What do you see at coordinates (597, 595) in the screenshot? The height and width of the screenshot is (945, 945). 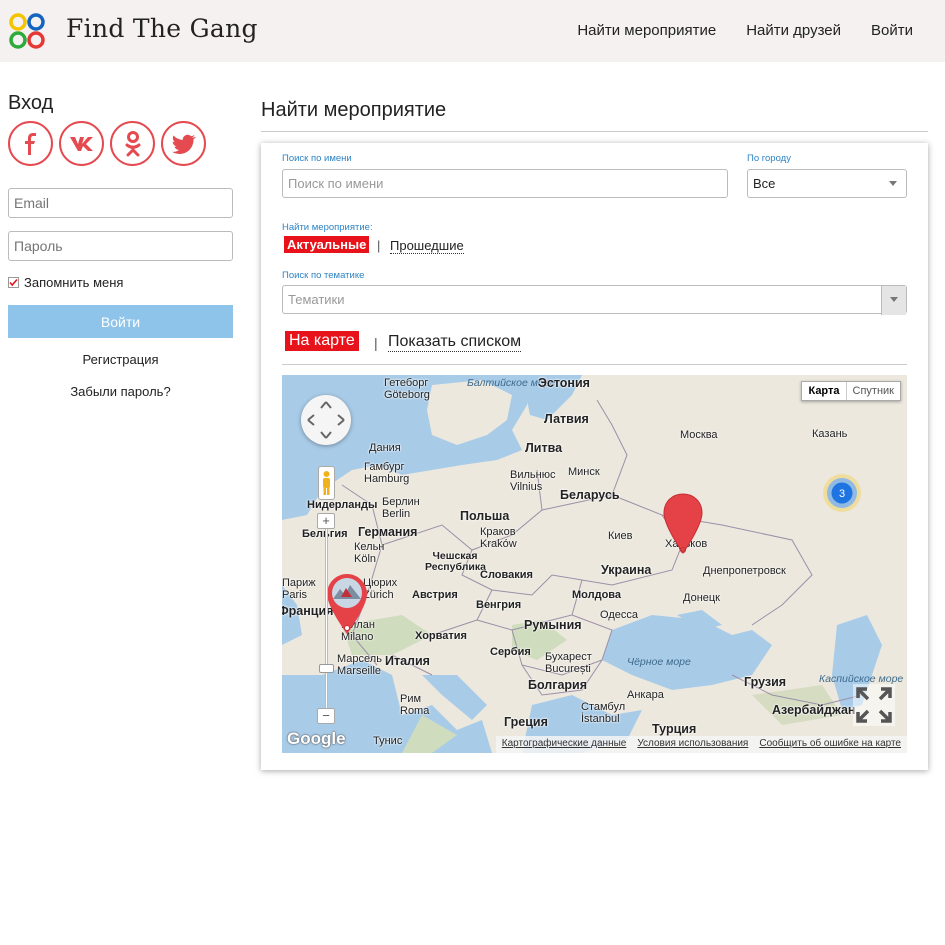 I see `map-label: Молдова` at bounding box center [597, 595].